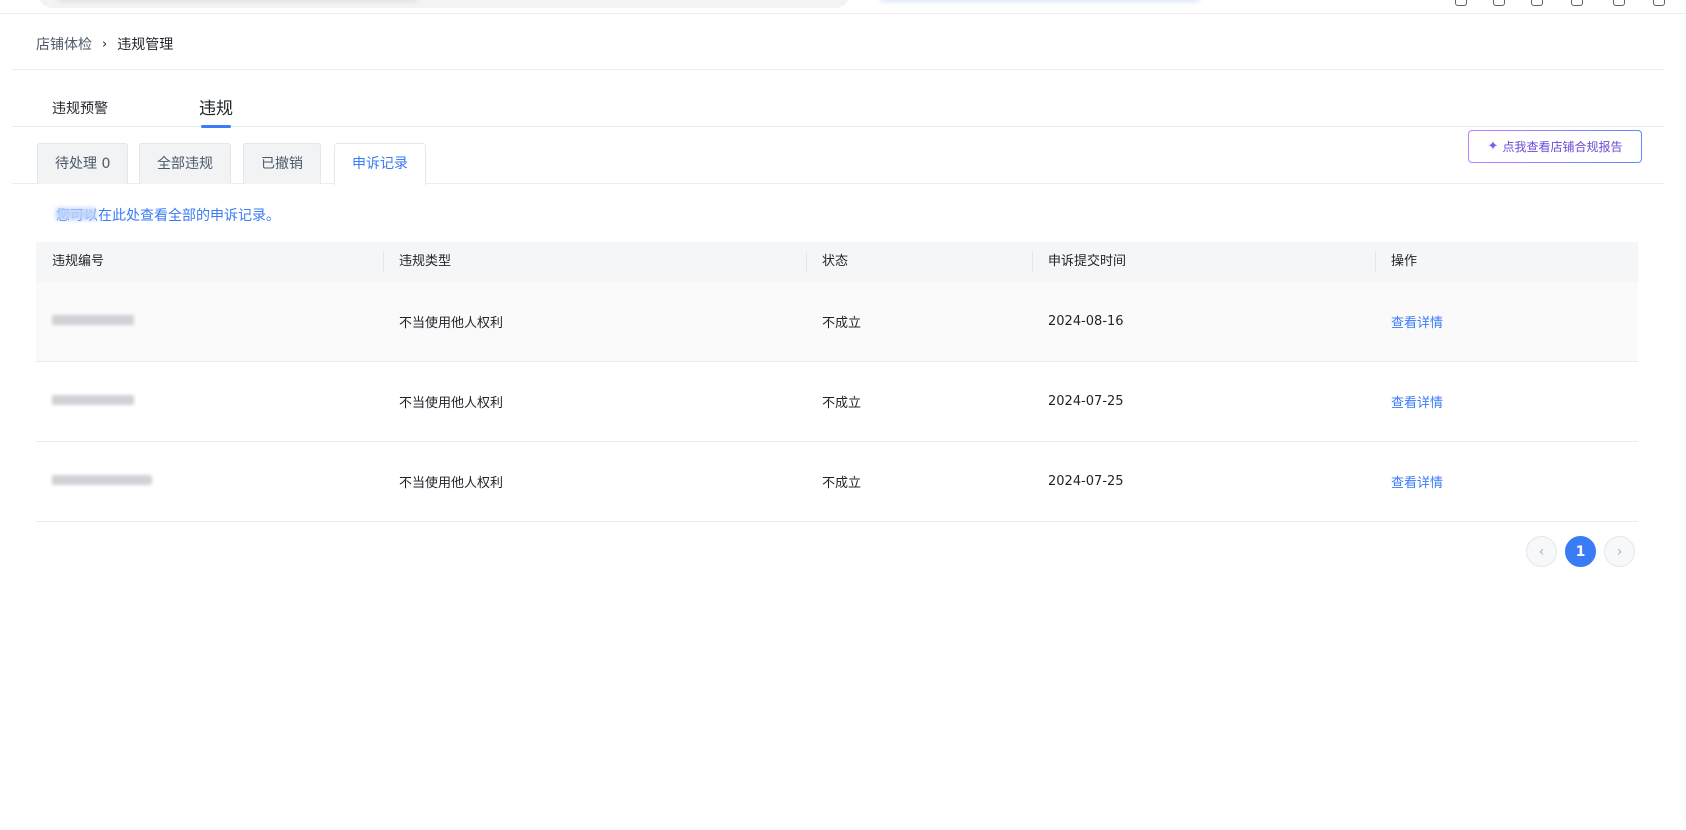 The width and height of the screenshot is (1686, 830). What do you see at coordinates (843, 7) in the screenshot?
I see `browser-toolbar` at bounding box center [843, 7].